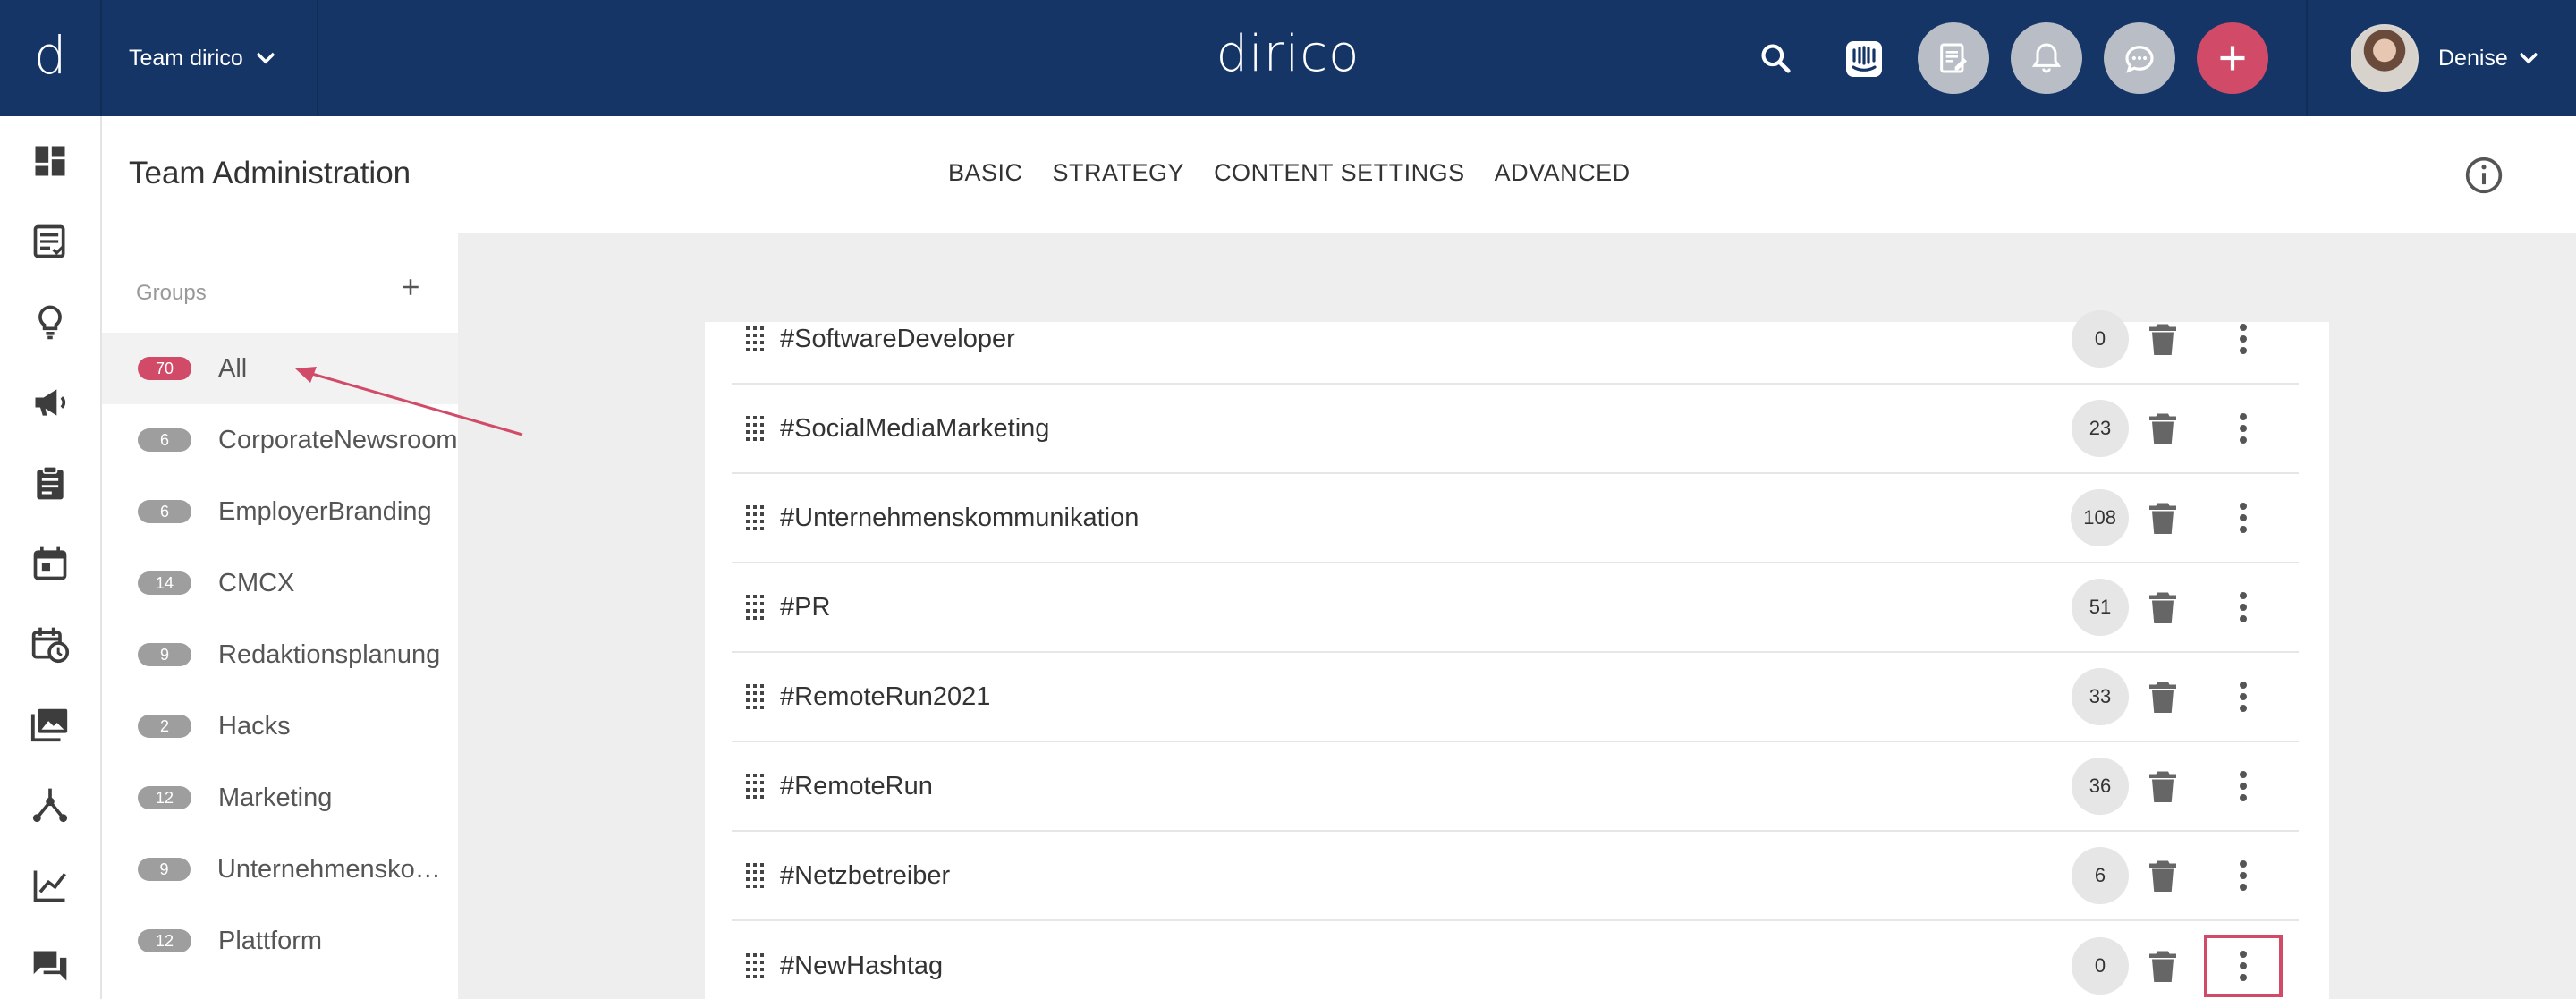  I want to click on group-item: 6 EmployerBranding, so click(280, 511).